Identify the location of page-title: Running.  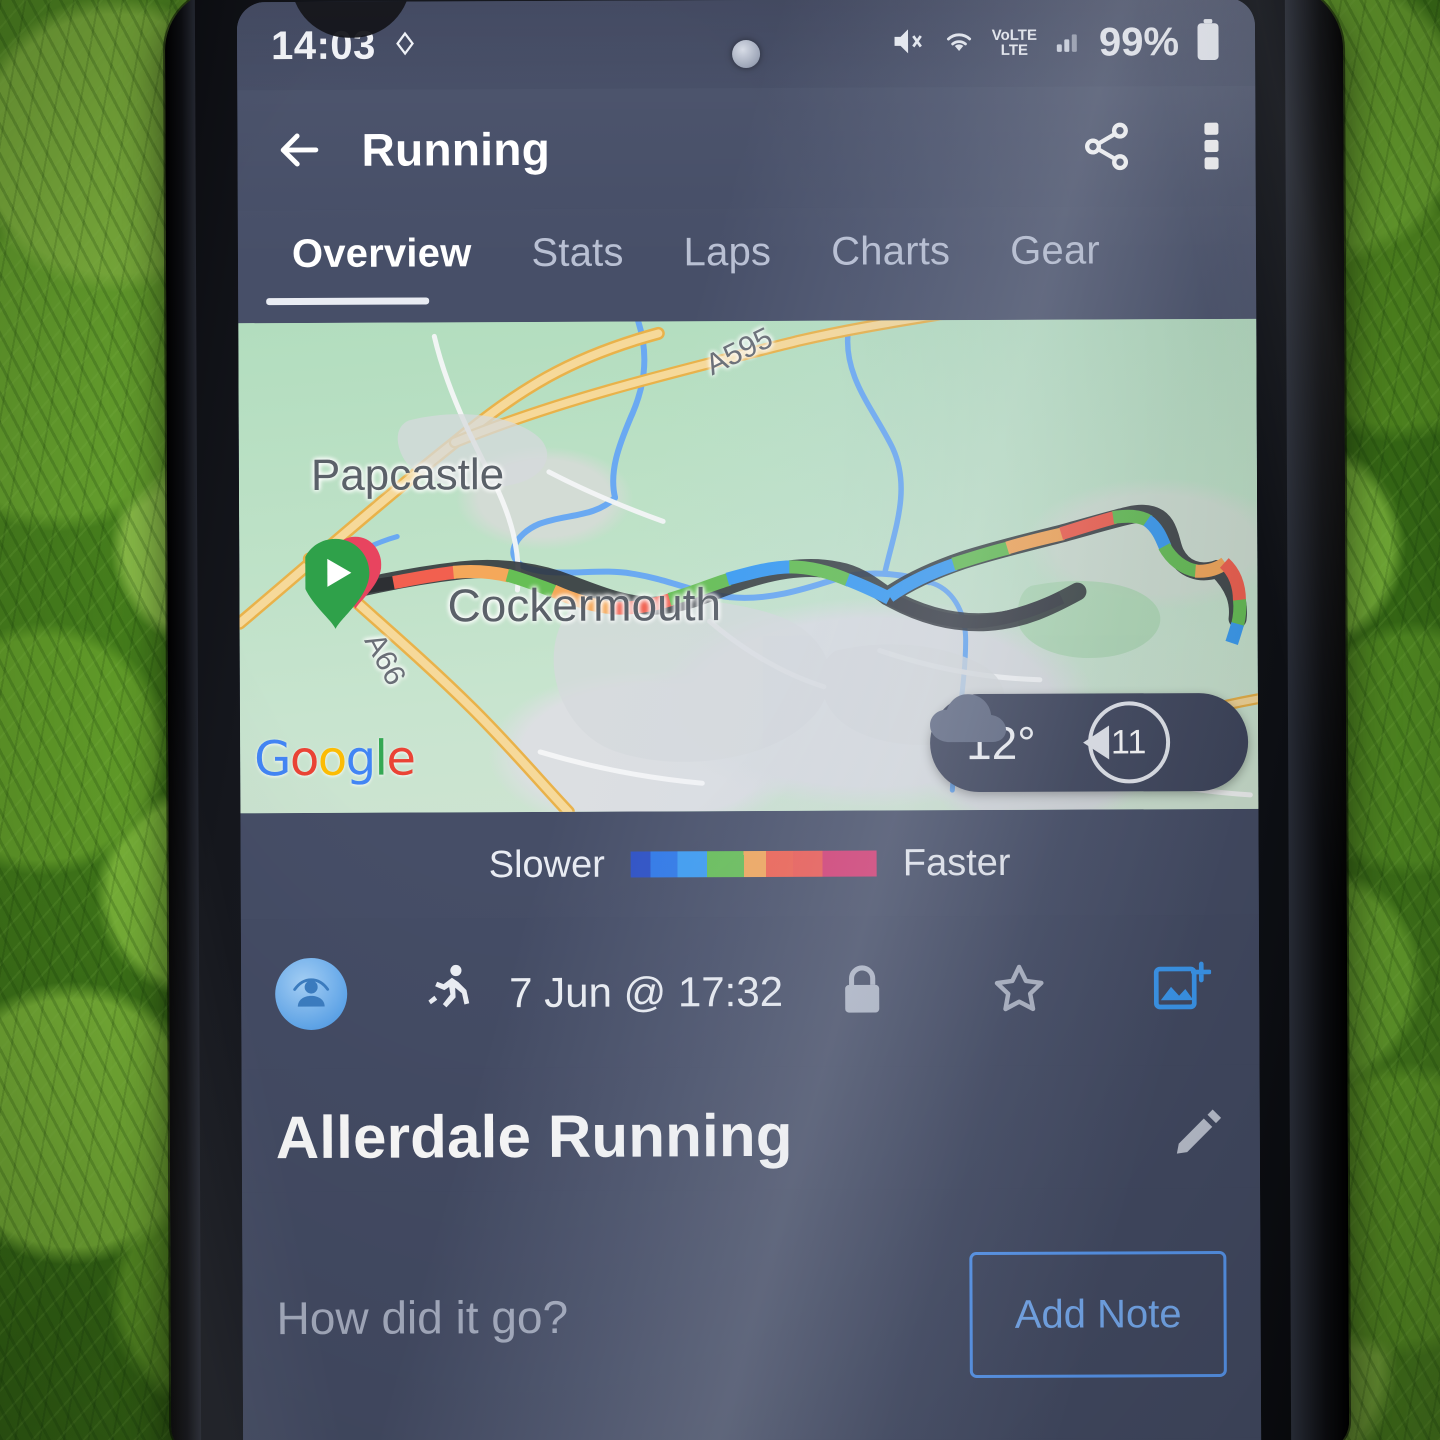
(456, 149).